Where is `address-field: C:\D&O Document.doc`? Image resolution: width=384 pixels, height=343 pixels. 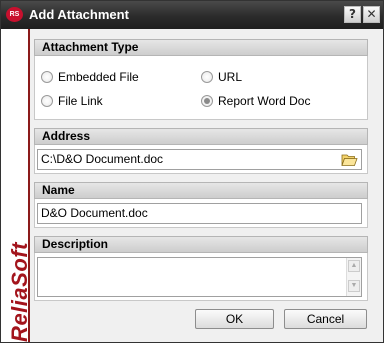 address-field: C:\D&O Document.doc is located at coordinates (199, 159).